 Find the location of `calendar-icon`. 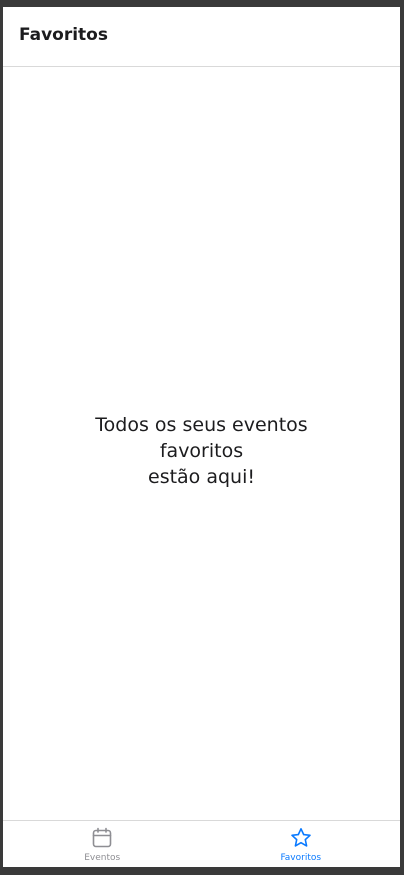

calendar-icon is located at coordinates (102, 837).